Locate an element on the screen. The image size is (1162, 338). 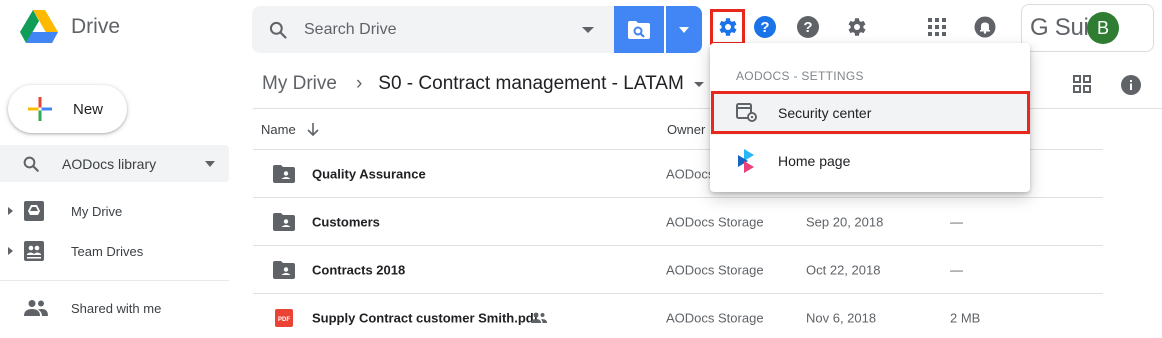
avatar: B is located at coordinates (1103, 28).